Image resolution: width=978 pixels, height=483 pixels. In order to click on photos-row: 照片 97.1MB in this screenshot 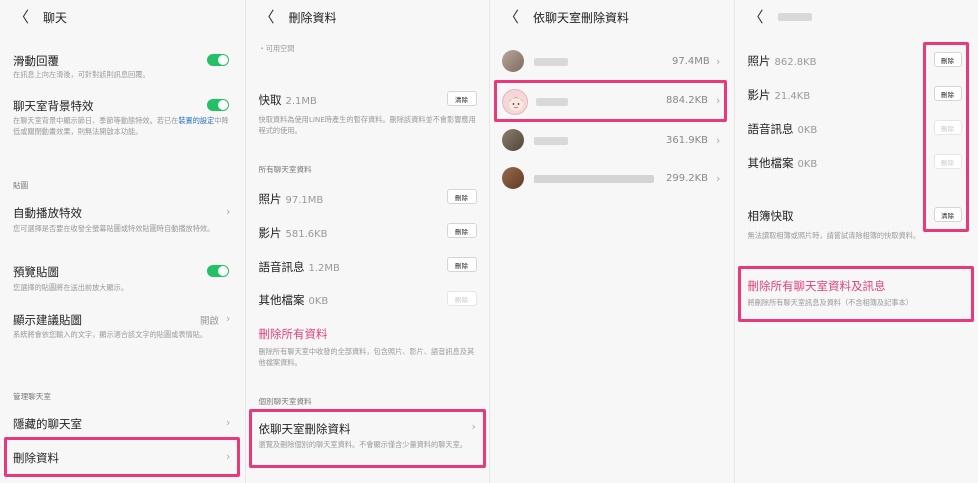, I will do `click(291, 199)`.